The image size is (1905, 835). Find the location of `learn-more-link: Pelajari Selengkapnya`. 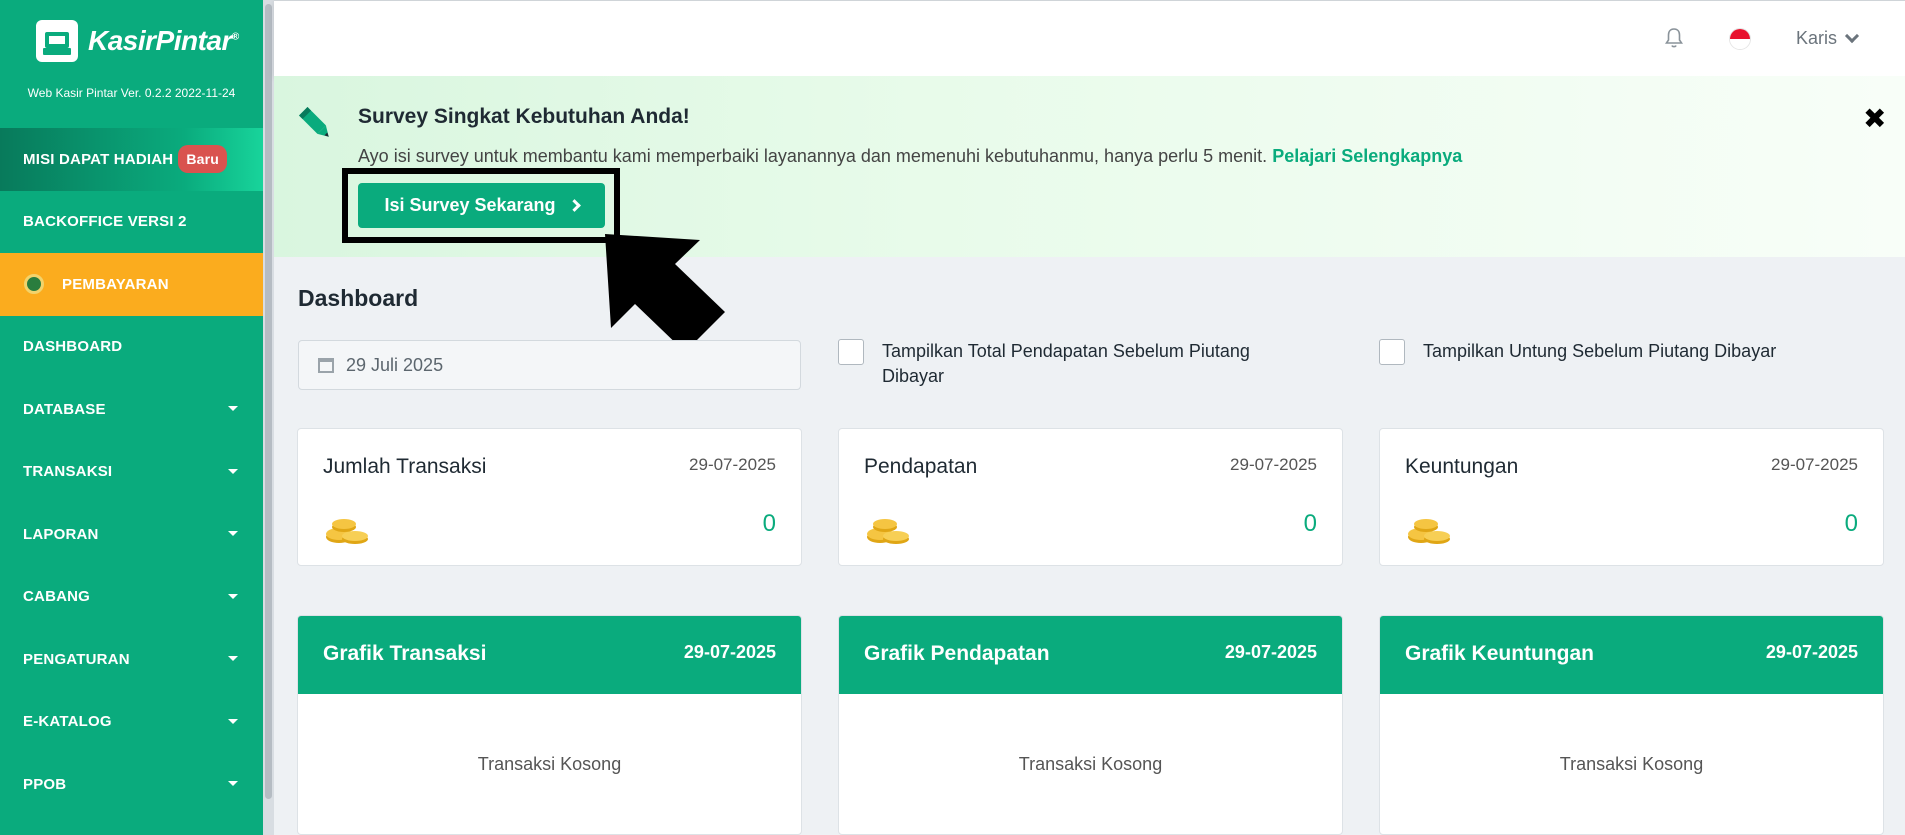

learn-more-link: Pelajari Selengkapnya is located at coordinates (1367, 156).